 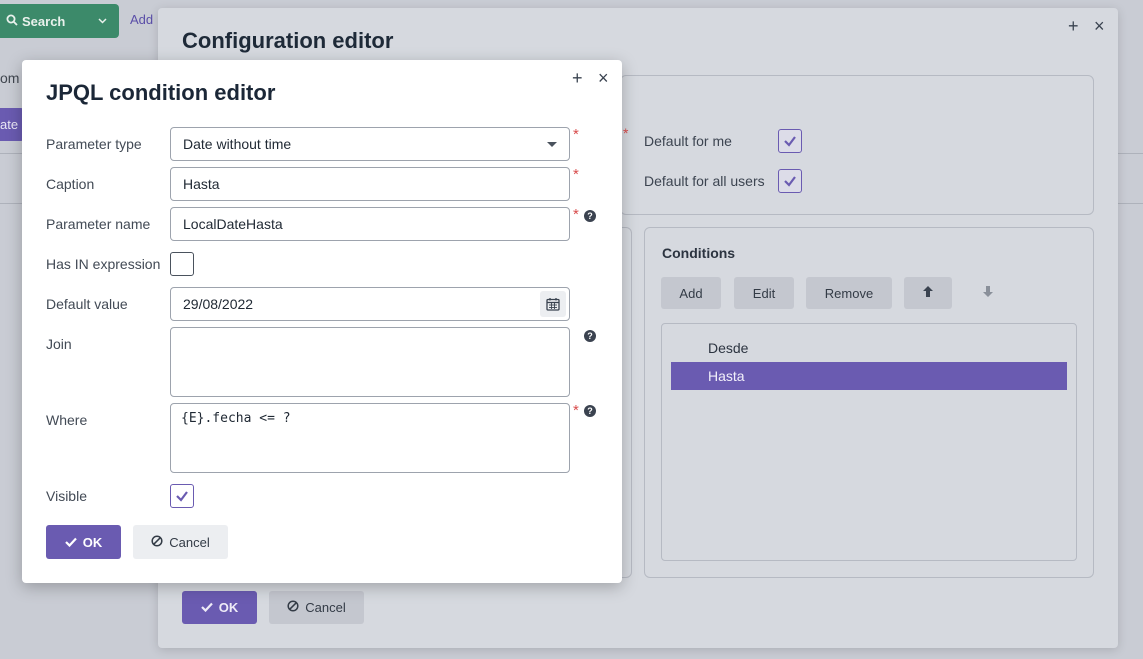 I want to click on visible-checkbox, so click(x=182, y=496).